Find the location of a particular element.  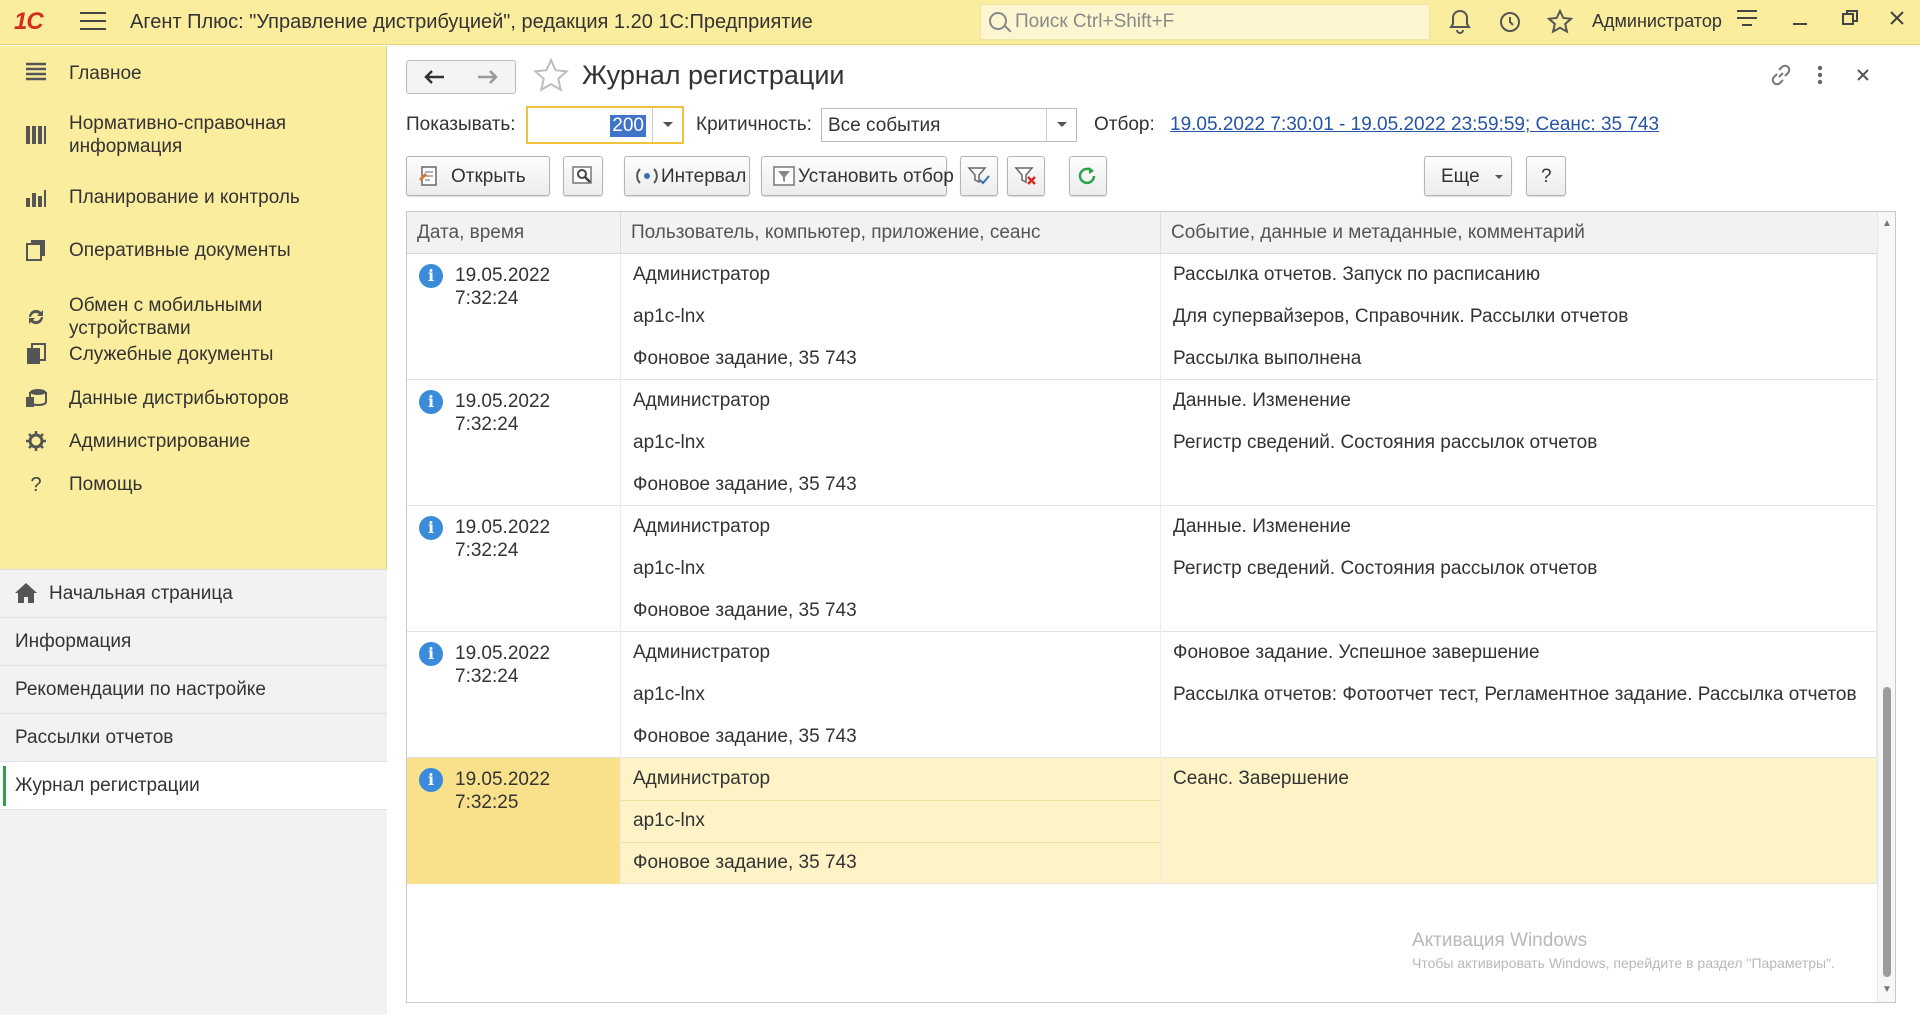

section-label: Планирование и контроль is located at coordinates (184, 197).